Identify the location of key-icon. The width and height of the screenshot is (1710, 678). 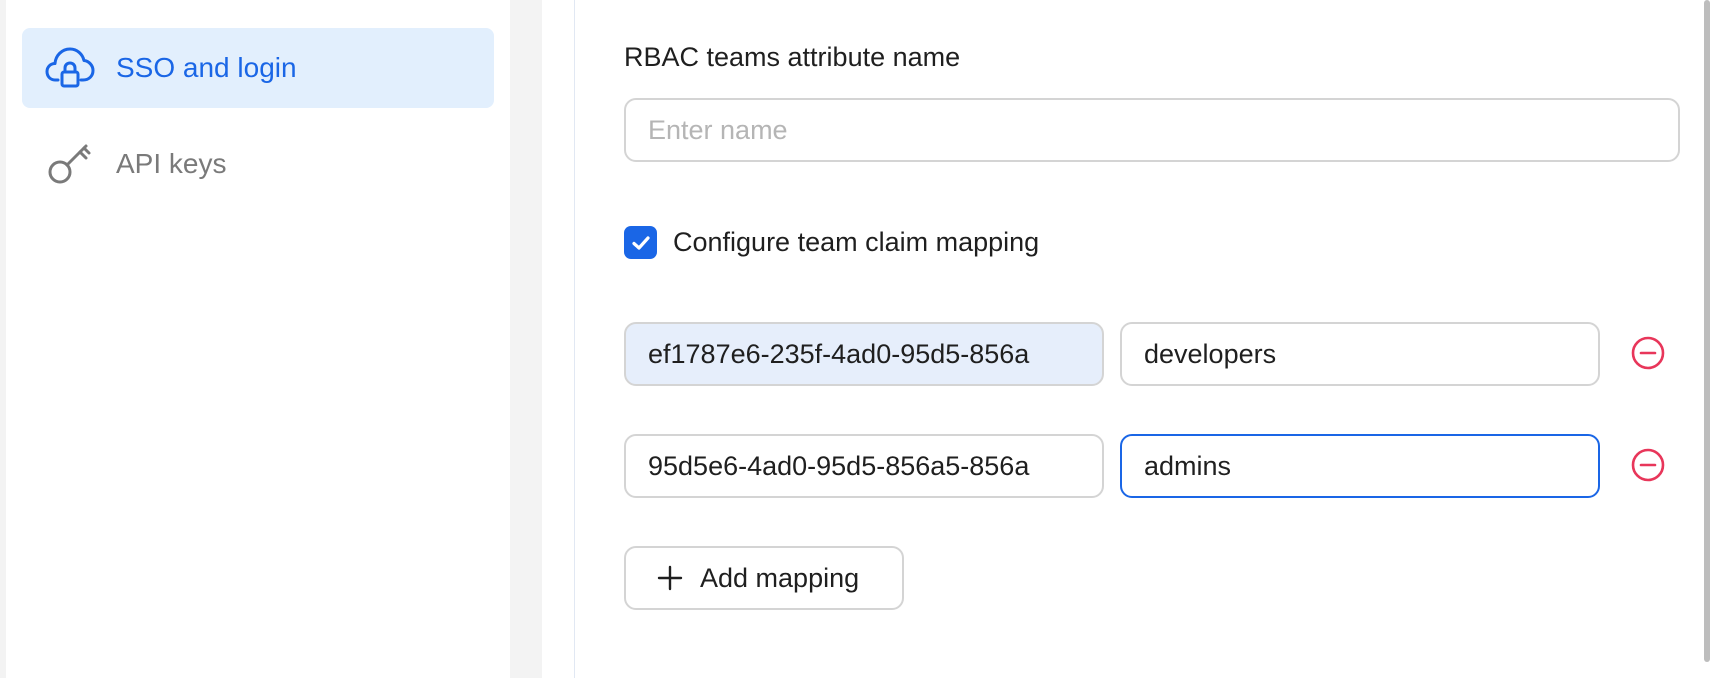
(70, 164).